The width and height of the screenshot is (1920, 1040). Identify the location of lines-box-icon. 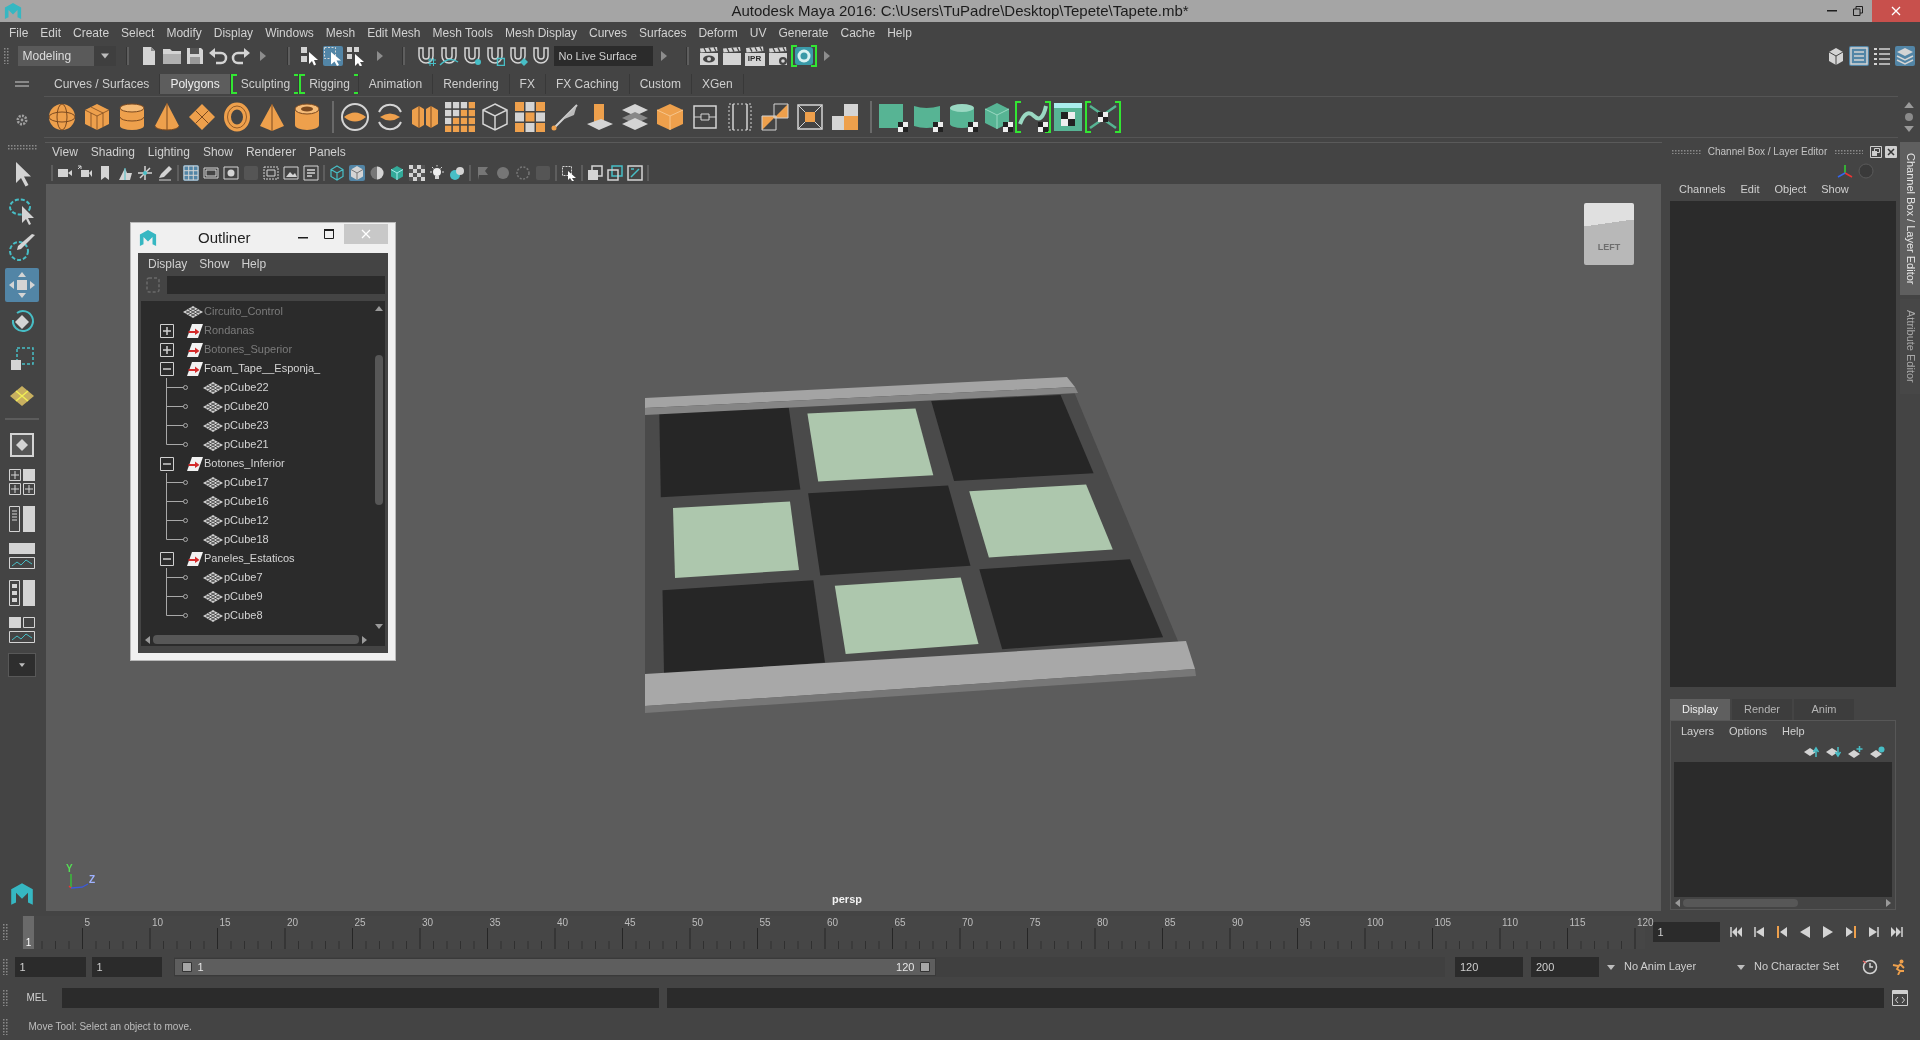
(311, 172).